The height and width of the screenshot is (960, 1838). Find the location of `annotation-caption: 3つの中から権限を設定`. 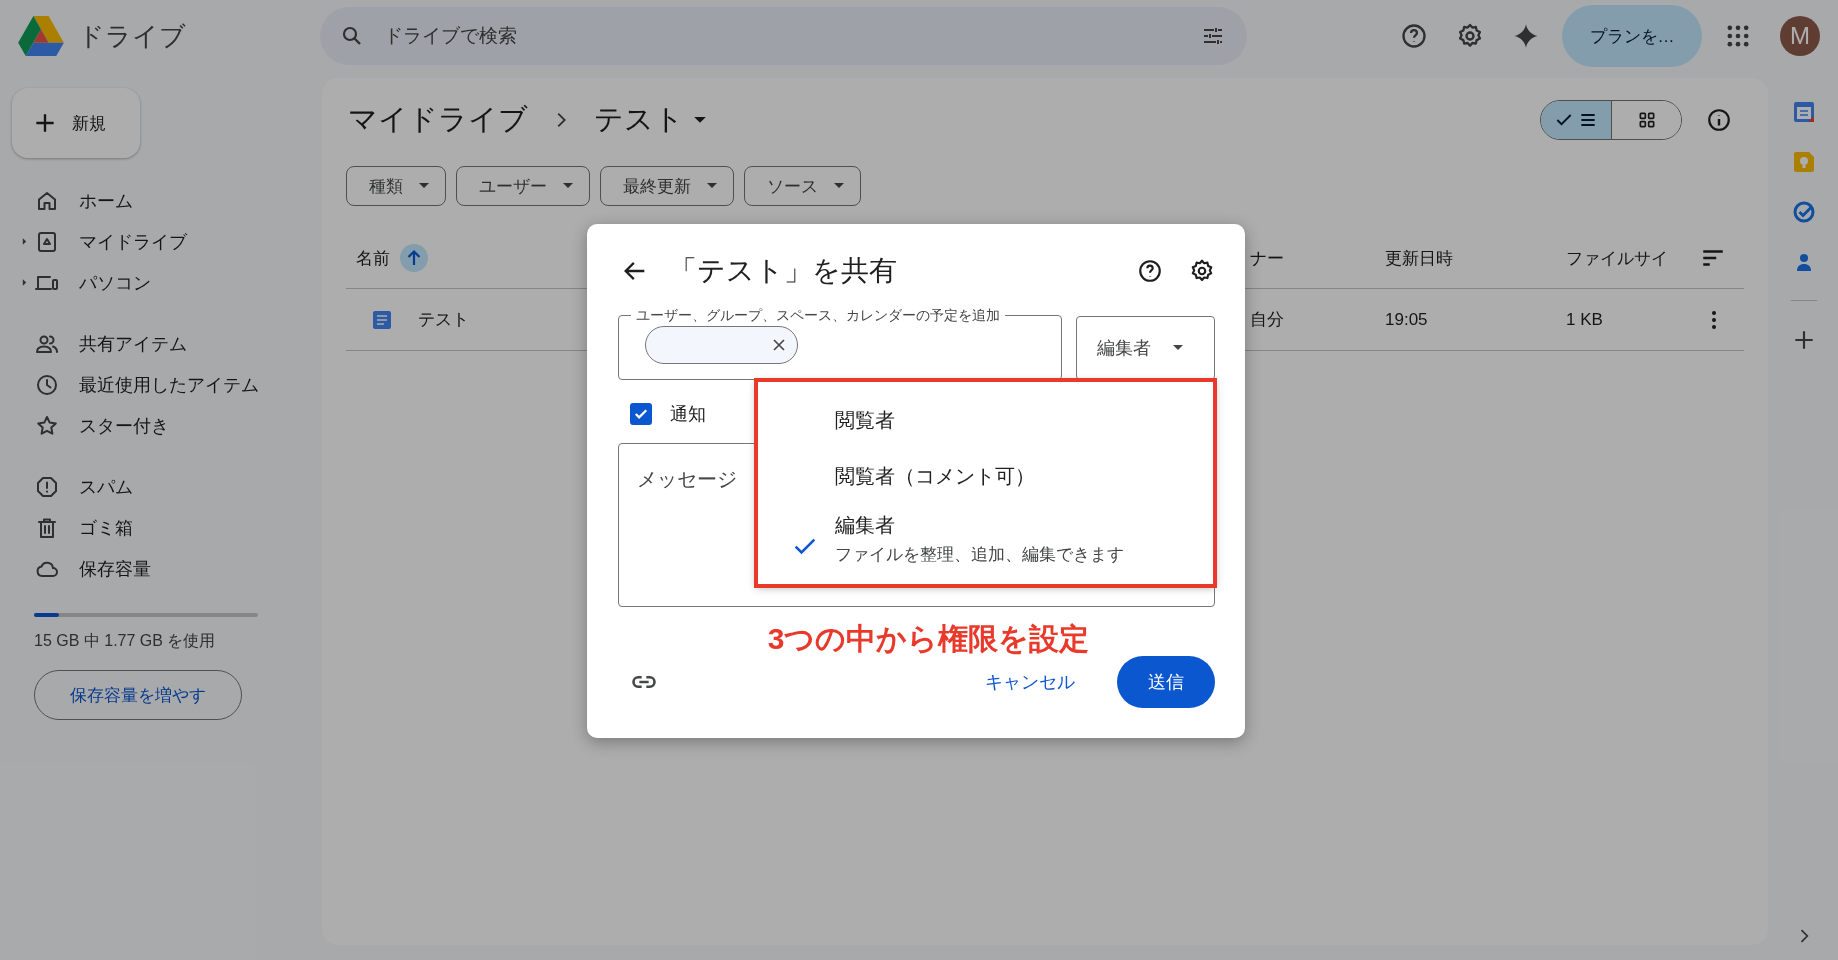

annotation-caption: 3つの中から権限を設定 is located at coordinates (928, 639).